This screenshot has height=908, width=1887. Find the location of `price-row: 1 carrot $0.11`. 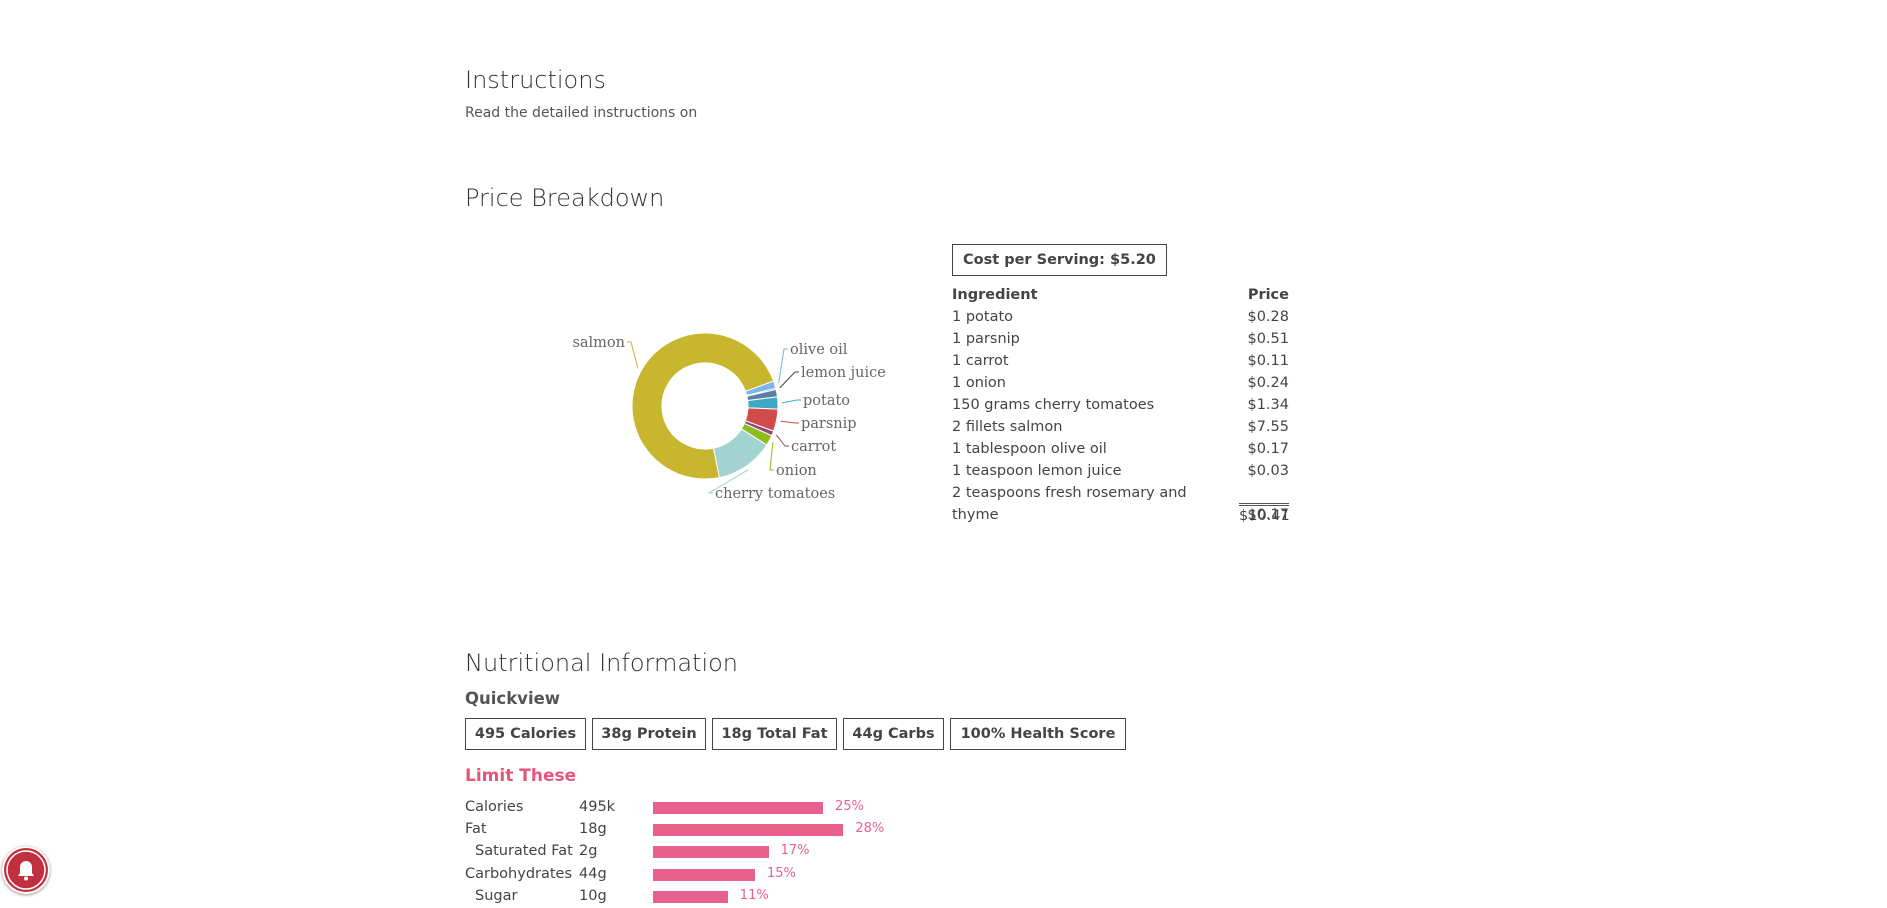

price-row: 1 carrot $0.11 is located at coordinates (1120, 361).